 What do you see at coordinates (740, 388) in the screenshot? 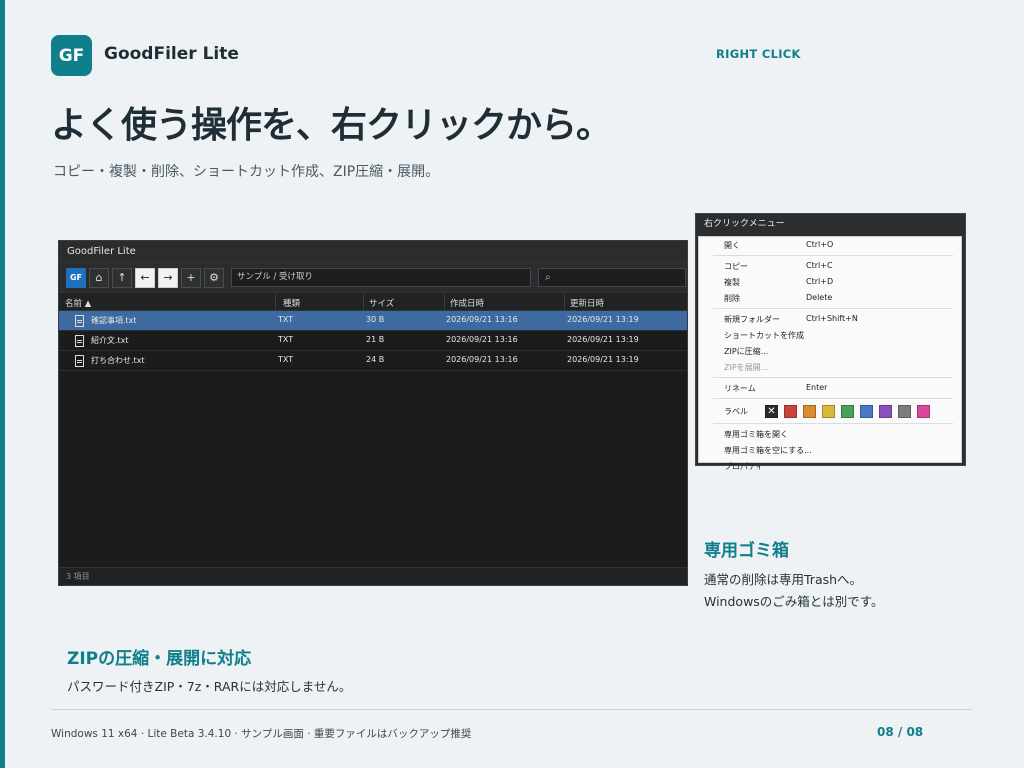
I see `menu-label: リネーム` at bounding box center [740, 388].